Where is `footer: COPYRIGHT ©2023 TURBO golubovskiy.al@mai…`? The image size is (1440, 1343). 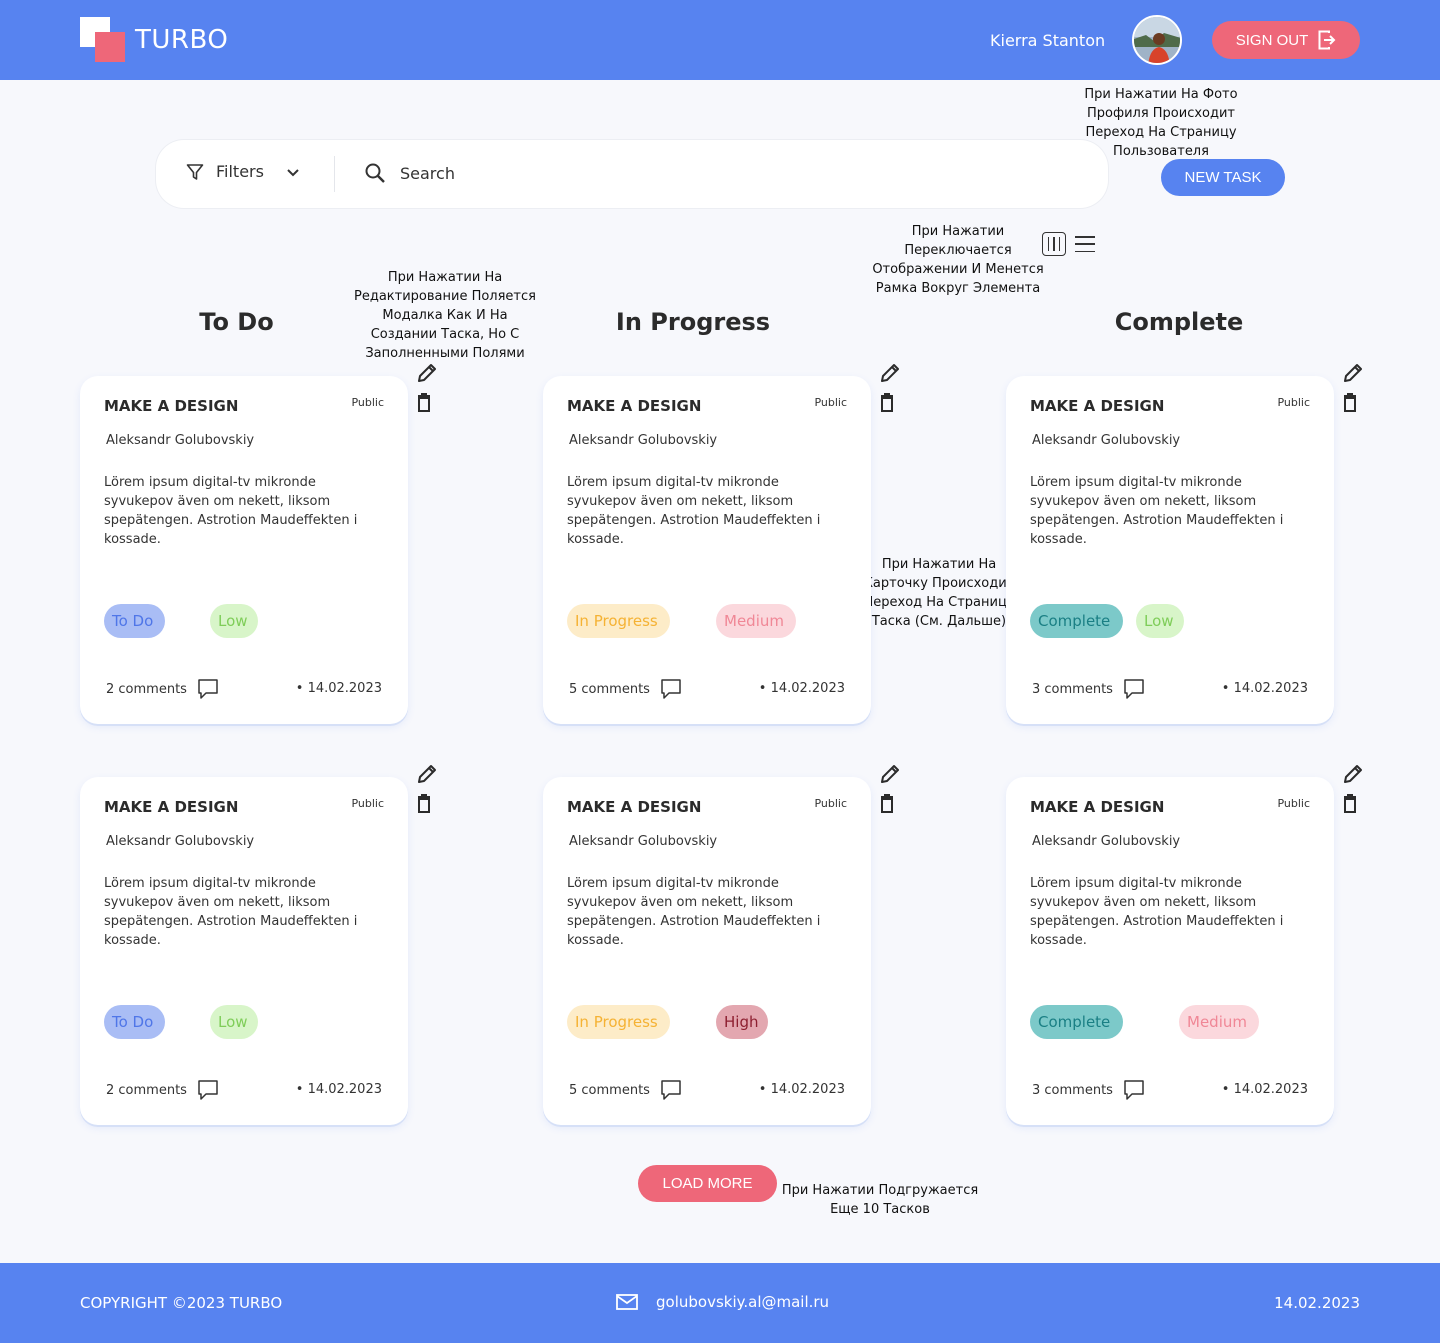
footer: COPYRIGHT ©2023 TURBO golubovskiy.al@mai… is located at coordinates (720, 1303).